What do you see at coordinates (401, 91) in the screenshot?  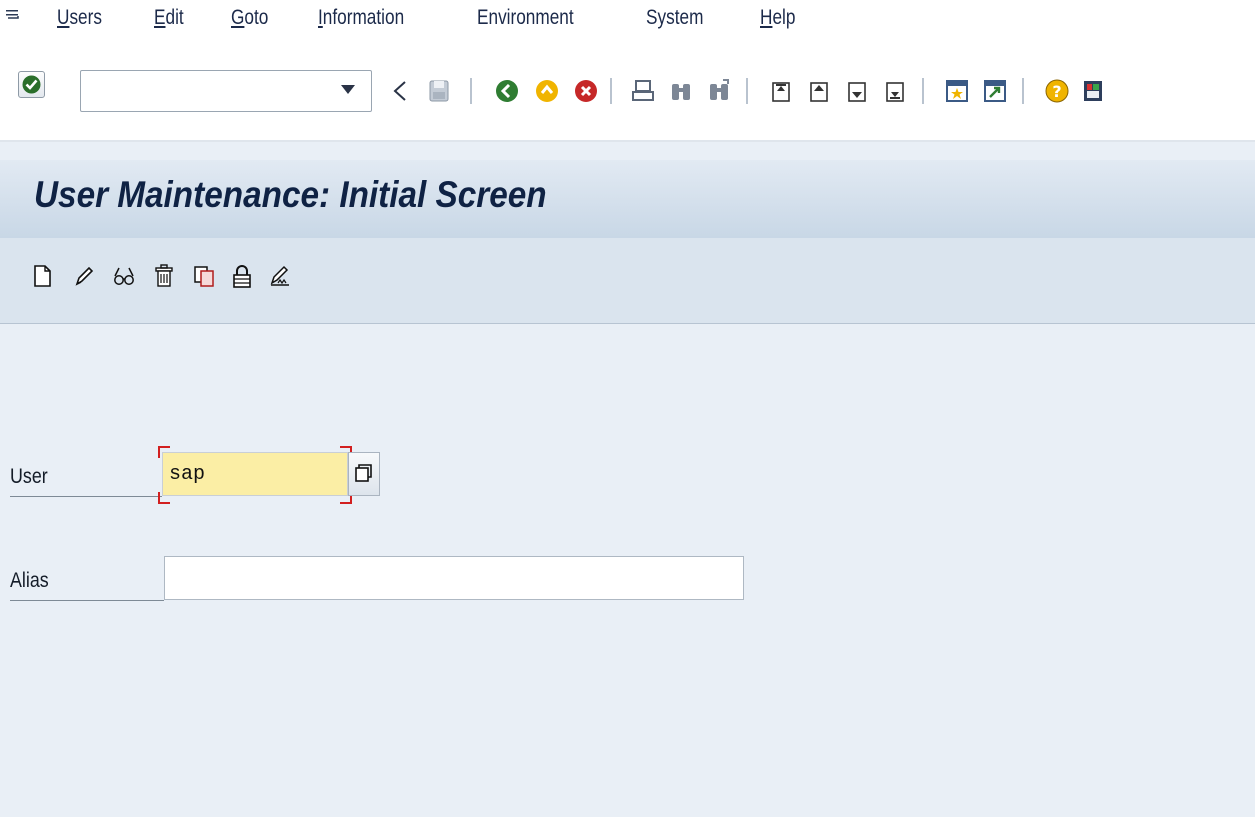 I see `back-triangle-icon` at bounding box center [401, 91].